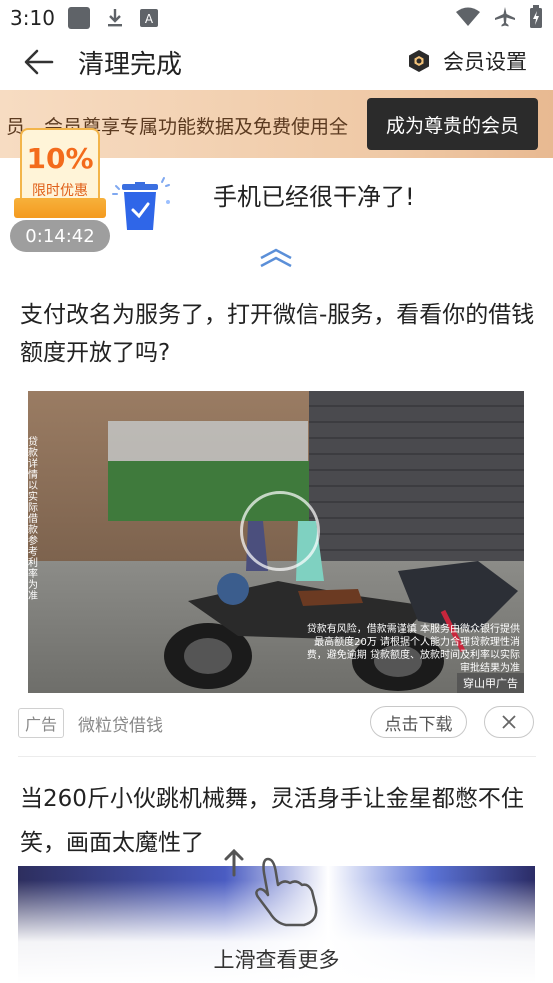 Image resolution: width=553 pixels, height=983 pixels. Describe the element at coordinates (485, 62) in the screenshot. I see `member-settings-label: 会员设置` at that location.